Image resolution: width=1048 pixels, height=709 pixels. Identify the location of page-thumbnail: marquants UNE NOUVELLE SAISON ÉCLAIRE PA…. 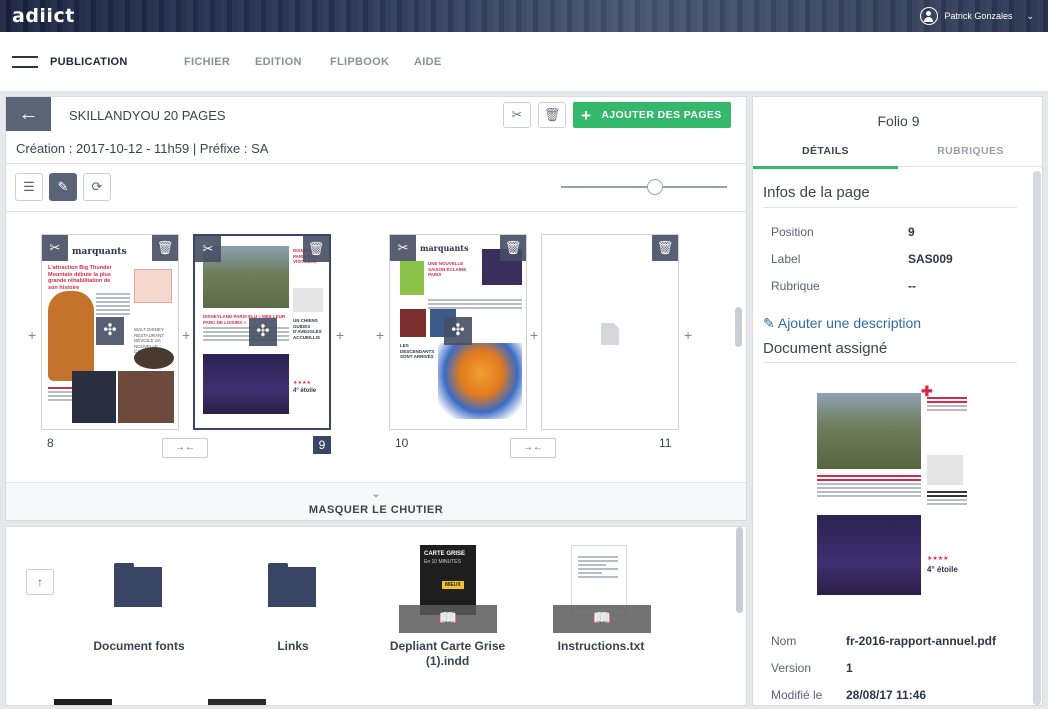
(458, 332).